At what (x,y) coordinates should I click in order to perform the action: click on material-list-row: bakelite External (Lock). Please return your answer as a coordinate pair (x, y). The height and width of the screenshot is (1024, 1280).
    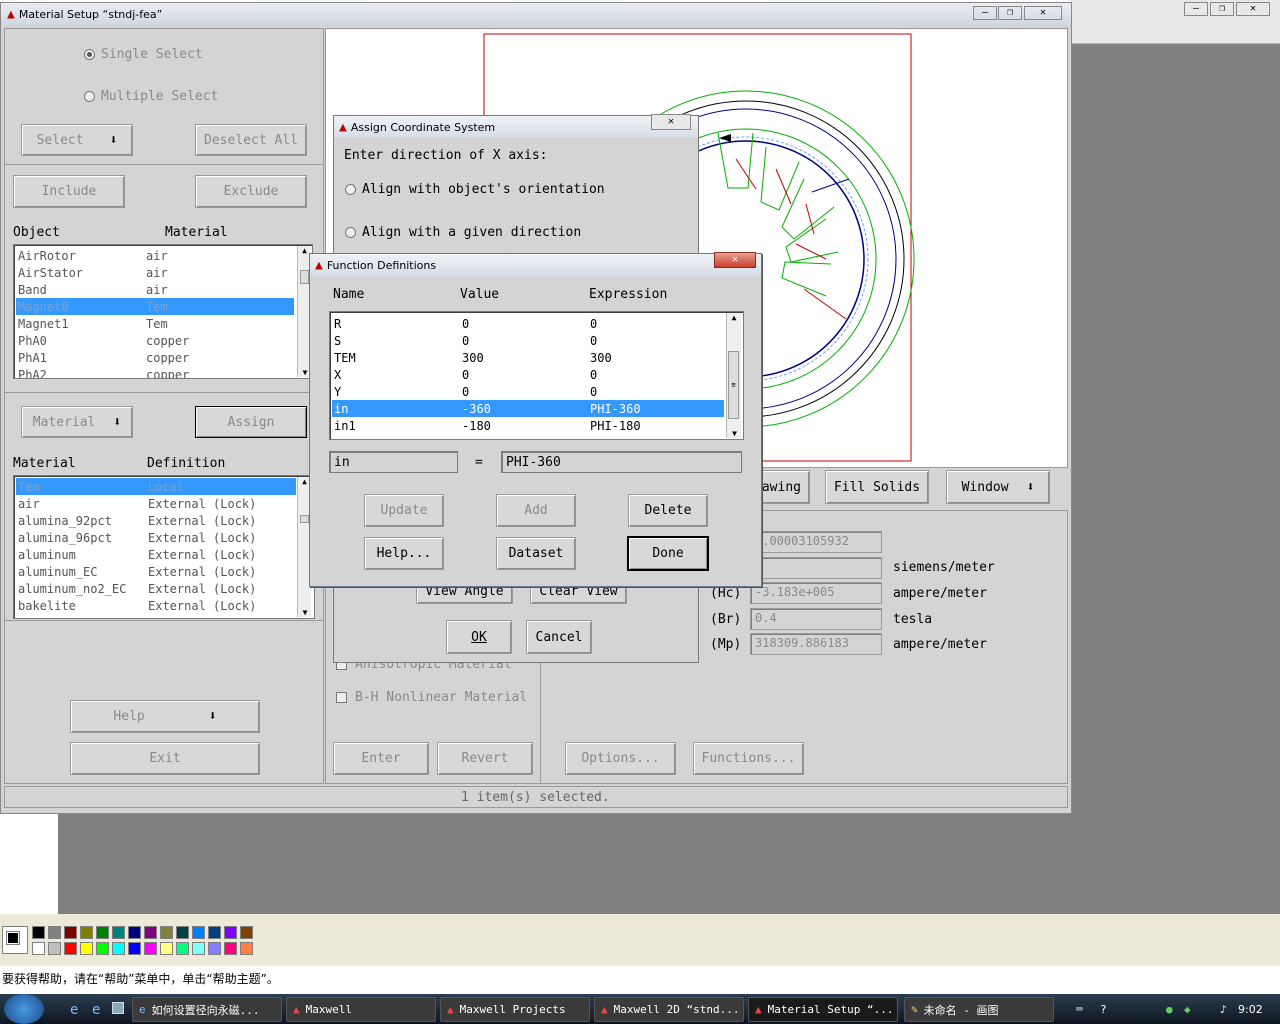
    Looking at the image, I should click on (156, 605).